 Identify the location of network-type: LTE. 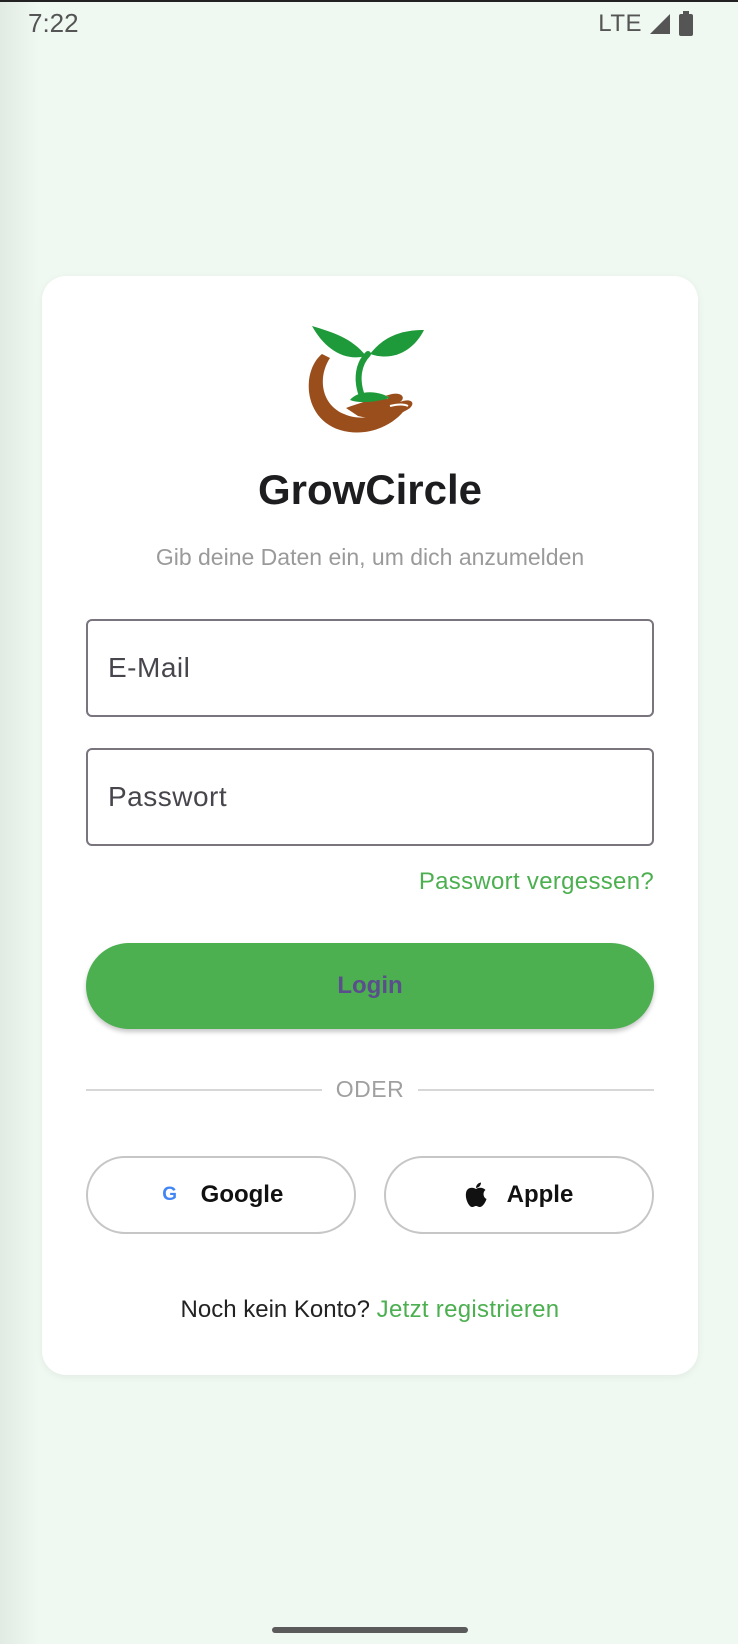
(620, 23).